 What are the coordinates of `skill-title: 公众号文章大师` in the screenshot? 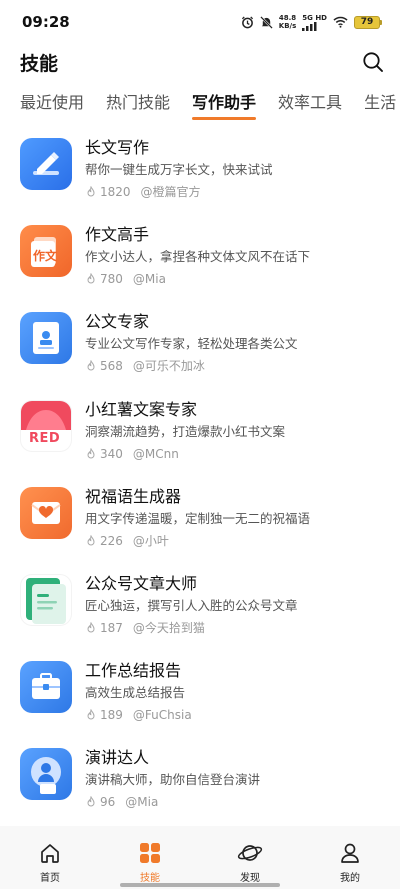 It's located at (141, 583).